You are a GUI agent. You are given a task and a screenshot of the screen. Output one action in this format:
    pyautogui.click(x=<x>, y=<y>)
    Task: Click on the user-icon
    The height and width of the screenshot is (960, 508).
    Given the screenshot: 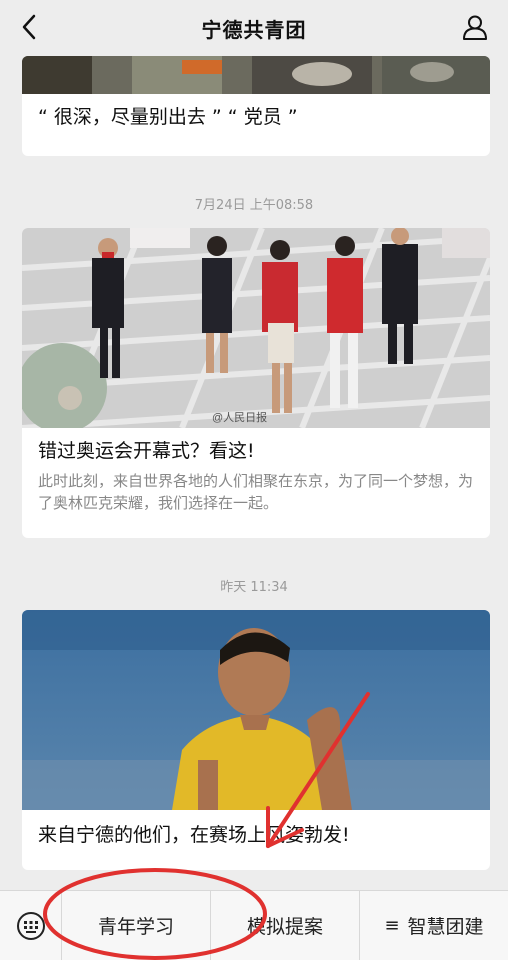 What is the action you would take?
    pyautogui.click(x=475, y=27)
    